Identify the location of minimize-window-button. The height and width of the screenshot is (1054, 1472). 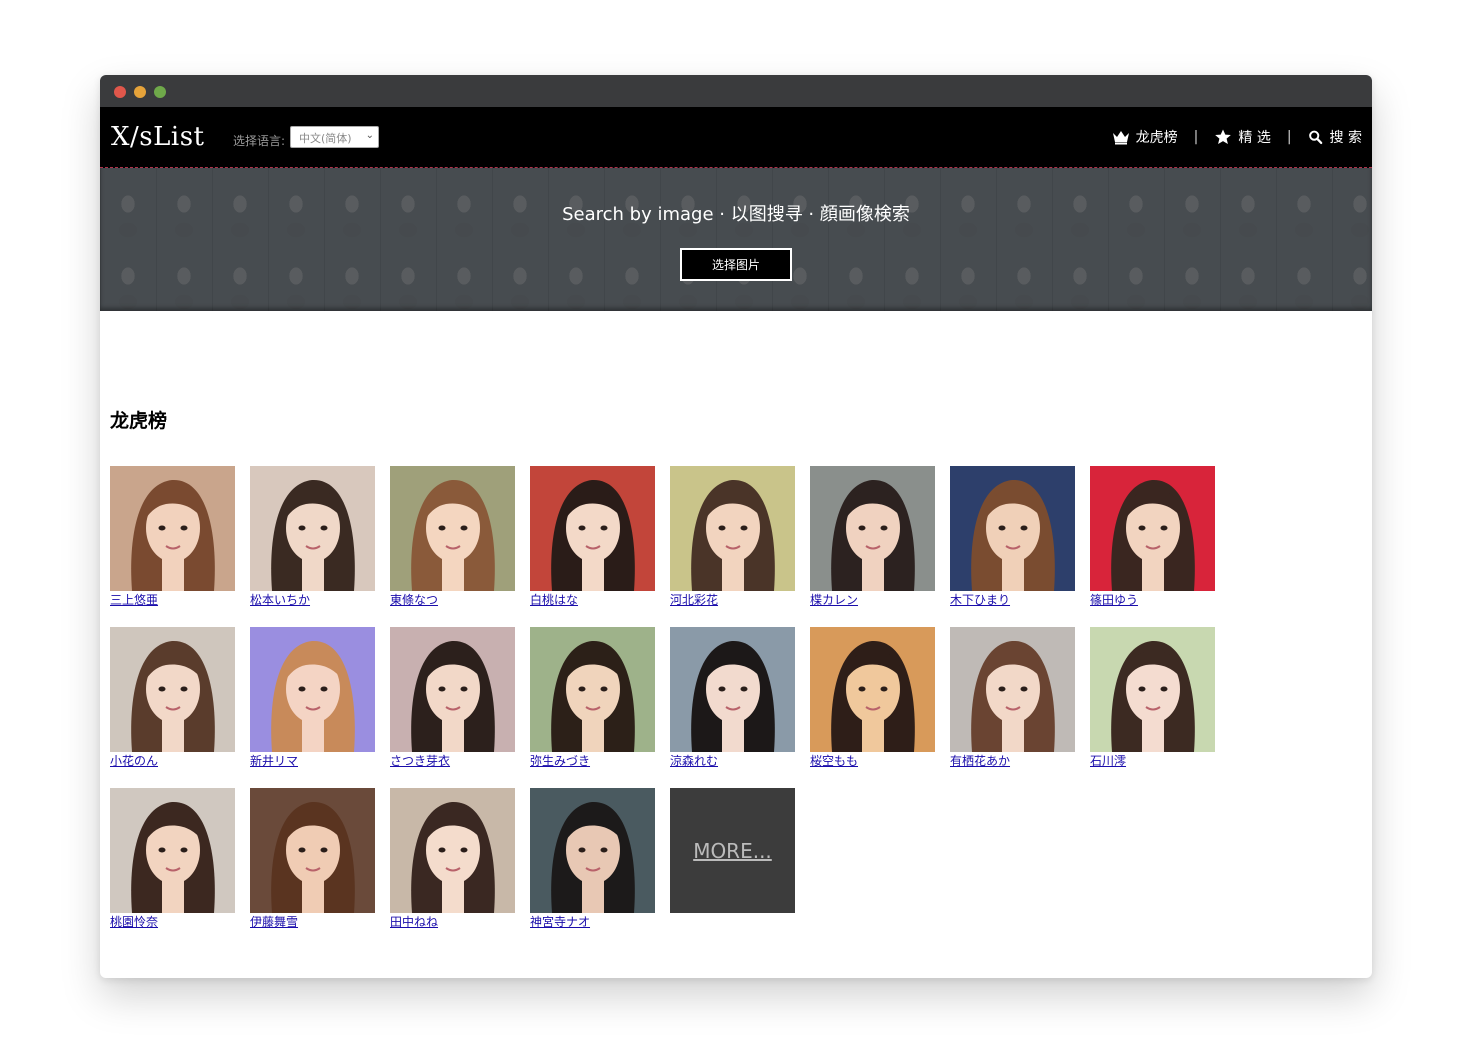
(140, 92).